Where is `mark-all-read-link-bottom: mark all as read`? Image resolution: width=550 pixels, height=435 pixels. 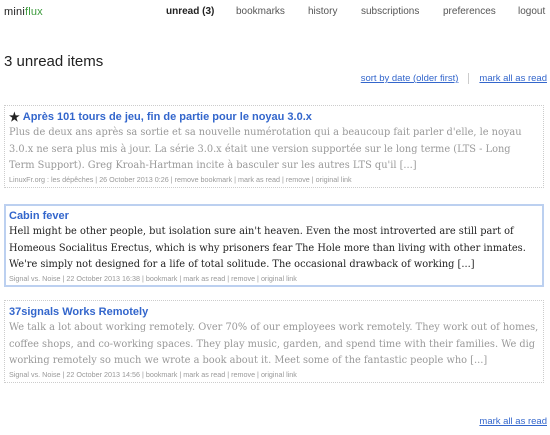 mark-all-read-link-bottom: mark all as read is located at coordinates (513, 421).